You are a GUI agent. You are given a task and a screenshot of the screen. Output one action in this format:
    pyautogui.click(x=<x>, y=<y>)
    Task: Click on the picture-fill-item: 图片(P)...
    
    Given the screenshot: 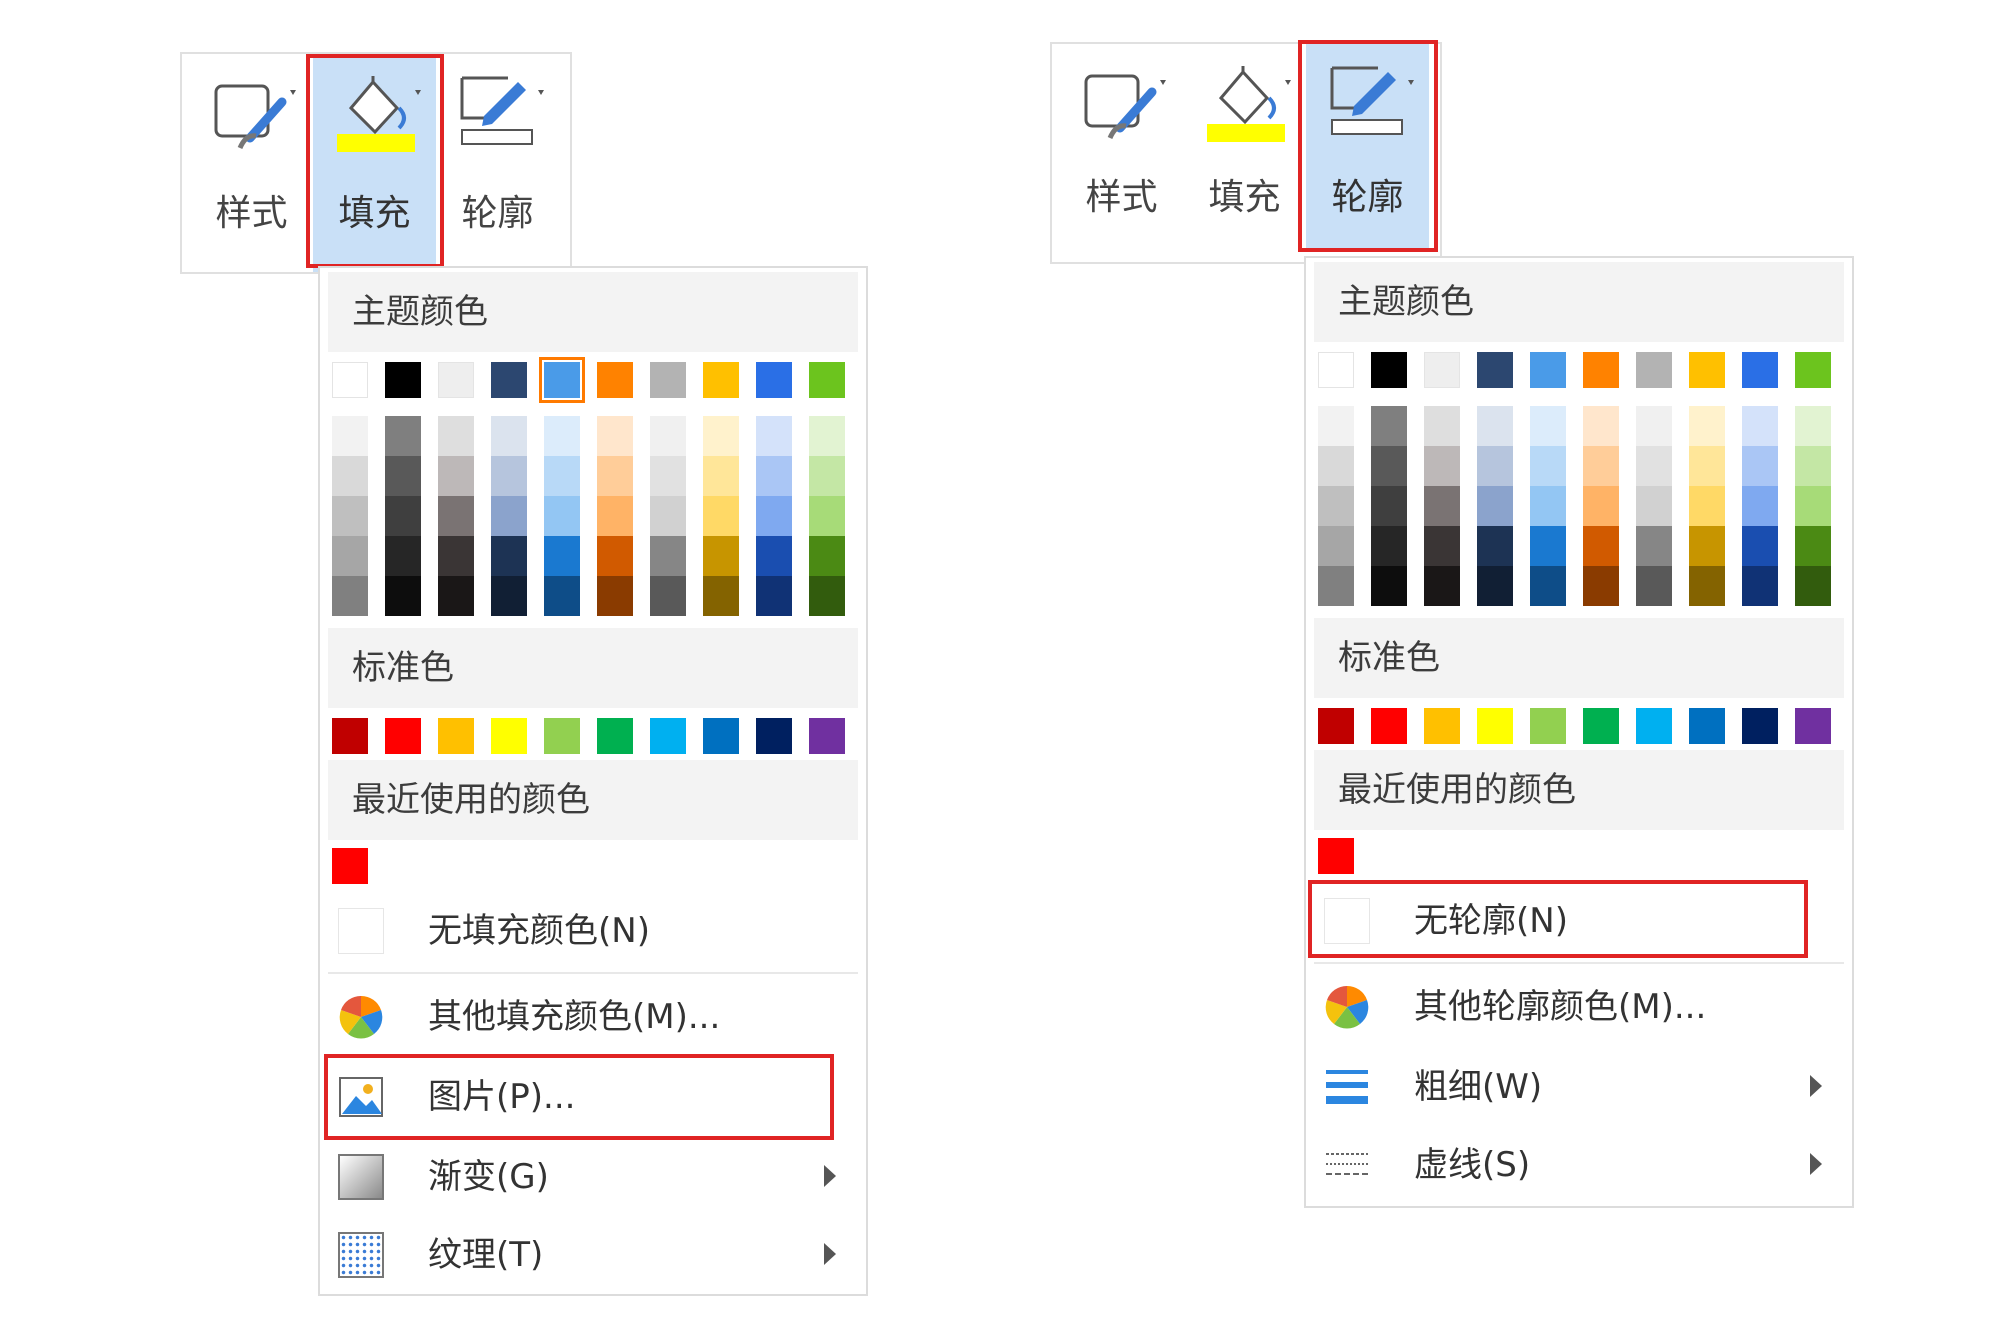 What is the action you would take?
    pyautogui.click(x=593, y=1097)
    